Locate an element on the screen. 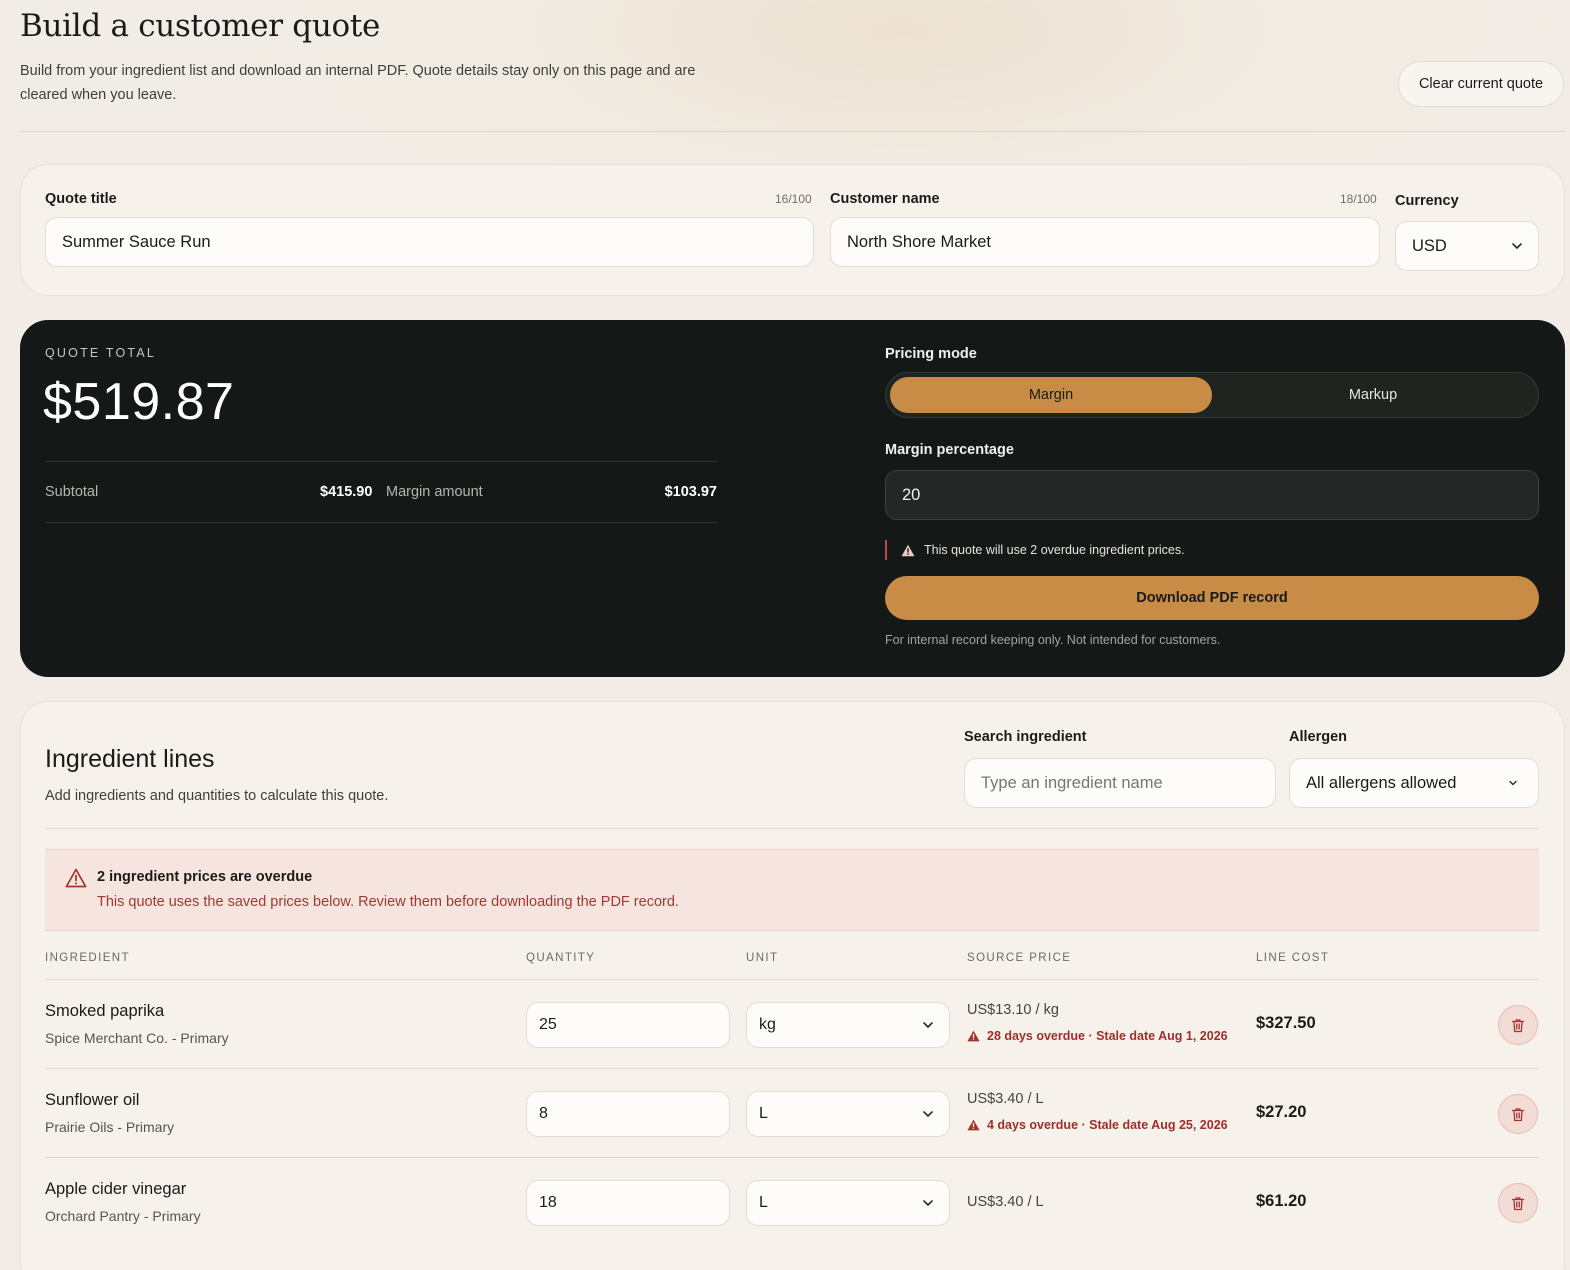 This screenshot has width=1570, height=1270. page-title: Build a customer quote is located at coordinates (200, 26).